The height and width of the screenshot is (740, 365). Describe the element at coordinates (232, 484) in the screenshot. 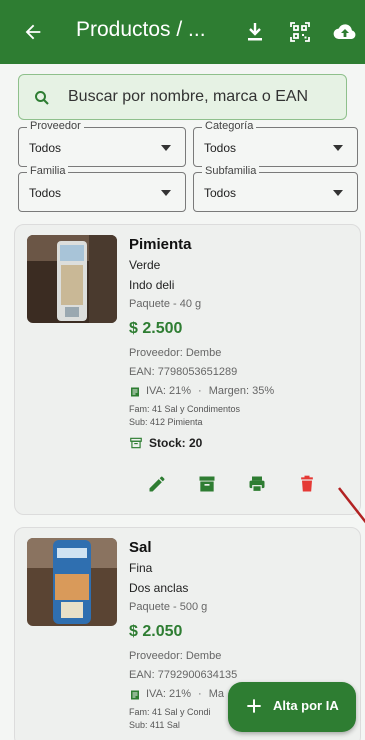

I see `product-actions` at that location.